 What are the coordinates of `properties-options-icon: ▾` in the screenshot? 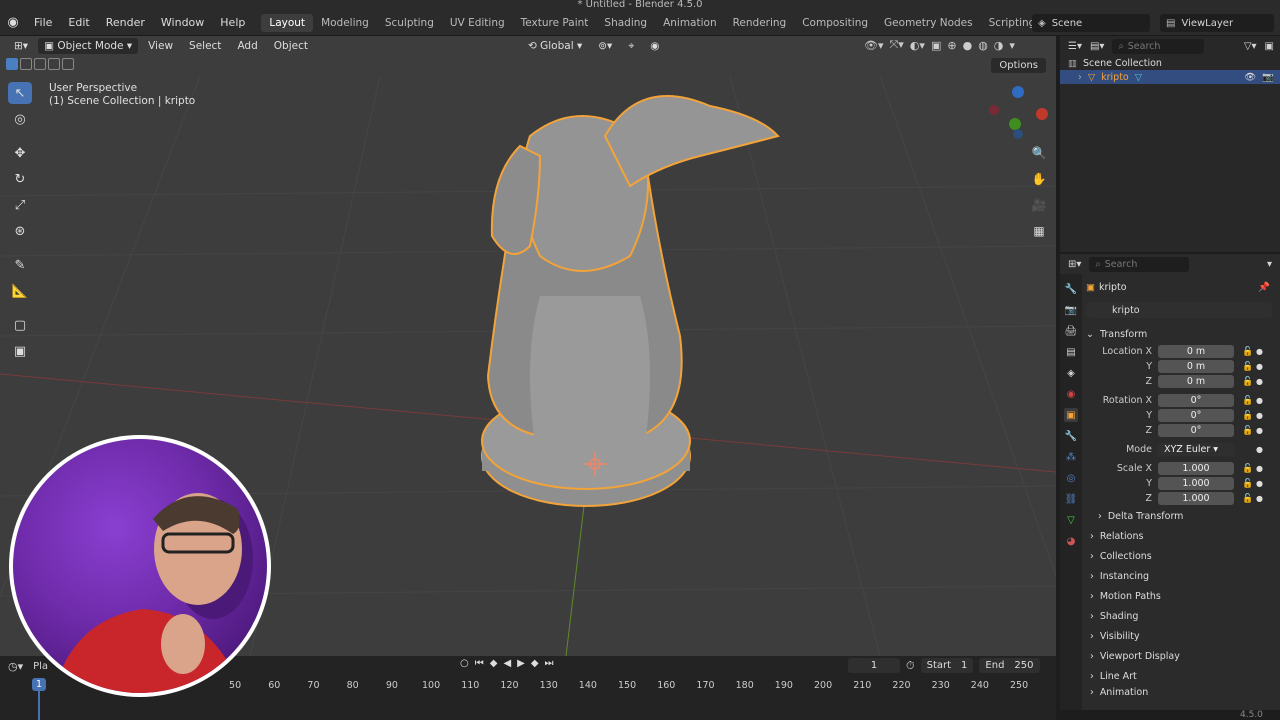 It's located at (1269, 264).